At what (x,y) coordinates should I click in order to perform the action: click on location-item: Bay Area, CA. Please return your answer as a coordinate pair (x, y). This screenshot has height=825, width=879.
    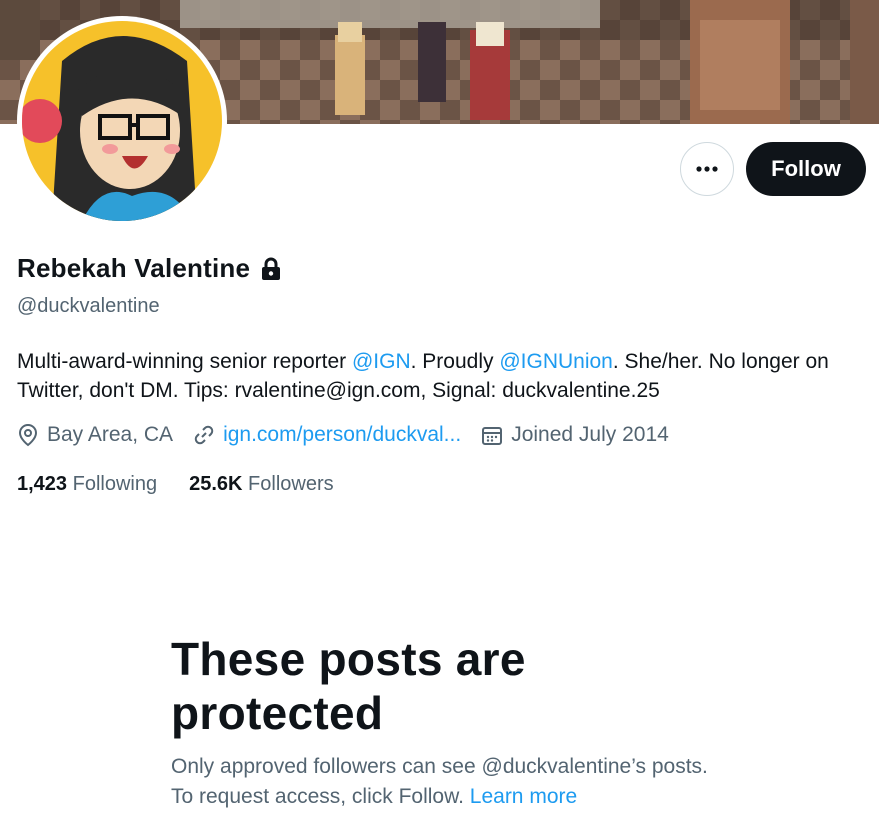
    Looking at the image, I should click on (95, 435).